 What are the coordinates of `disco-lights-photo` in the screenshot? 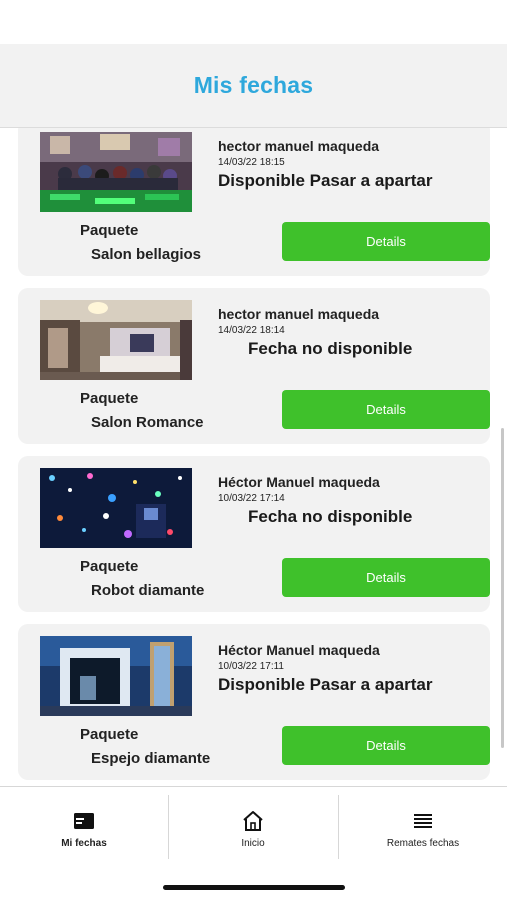 It's located at (116, 508).